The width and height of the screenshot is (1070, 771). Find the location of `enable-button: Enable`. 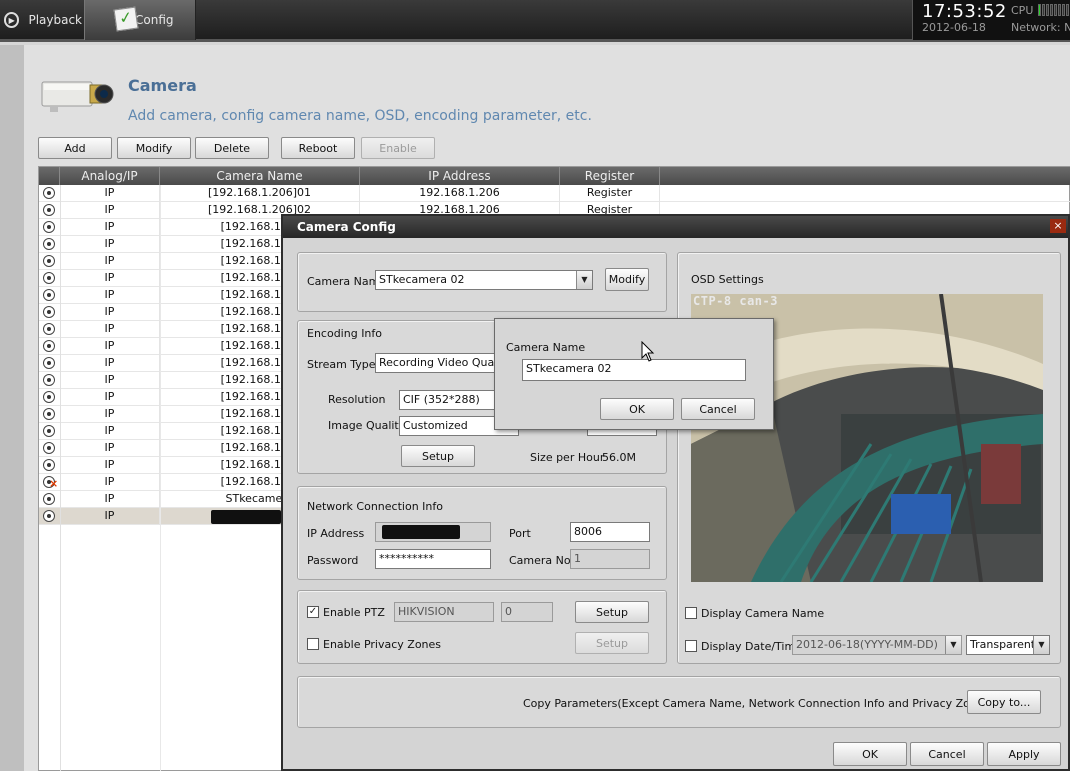

enable-button: Enable is located at coordinates (398, 148).